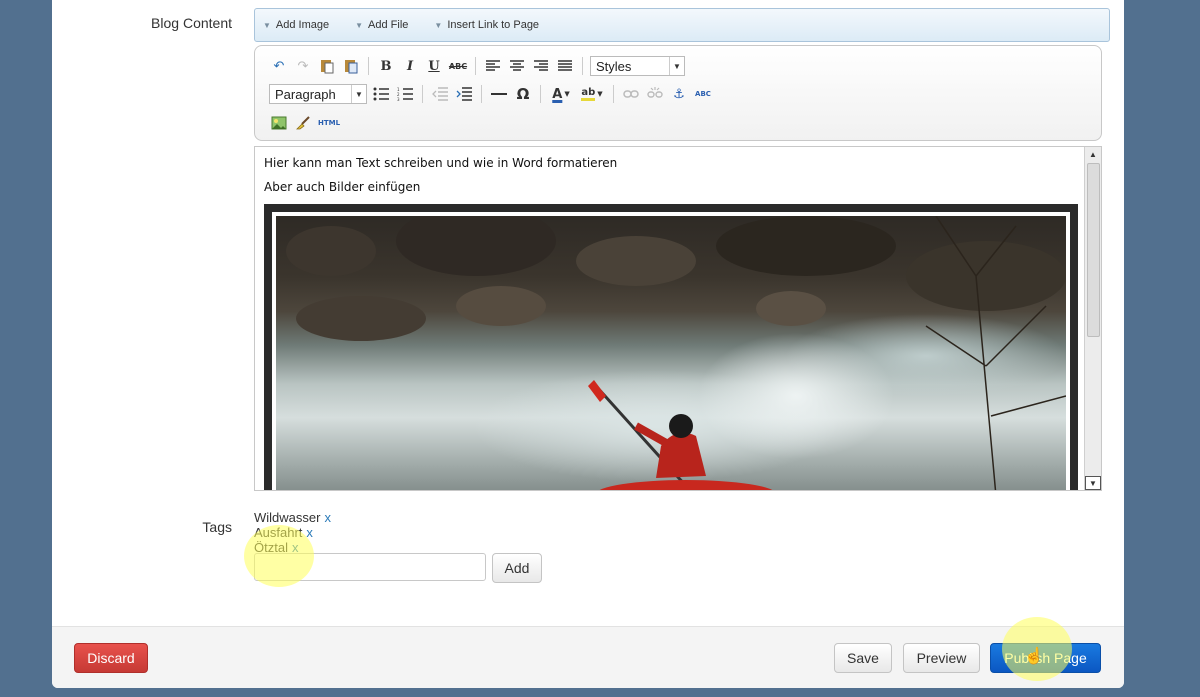 The image size is (1200, 697). What do you see at coordinates (680, 435) in the screenshot?
I see `kayaker-icon` at bounding box center [680, 435].